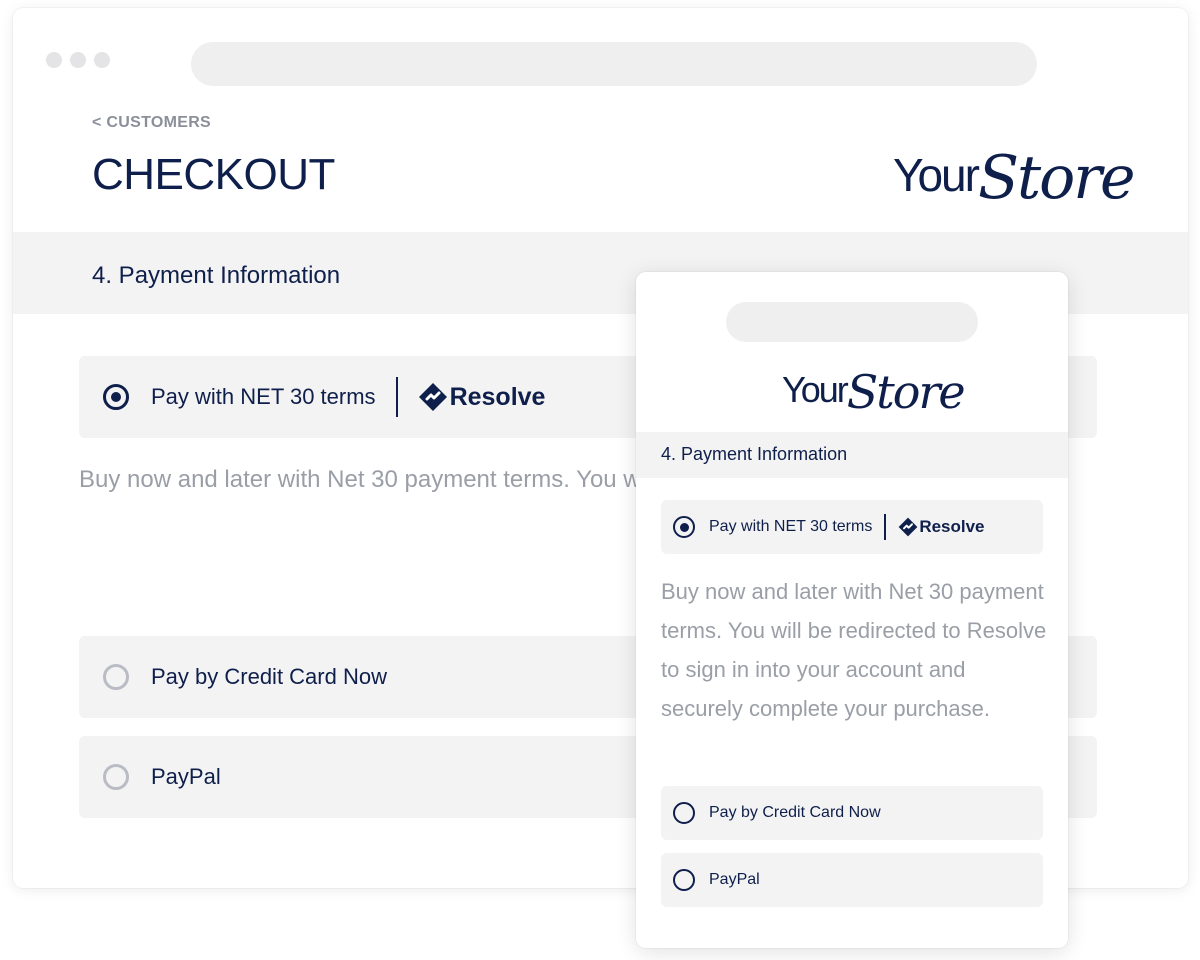  What do you see at coordinates (754, 454) in the screenshot?
I see `mobile-section-title: 4. Payment Information` at bounding box center [754, 454].